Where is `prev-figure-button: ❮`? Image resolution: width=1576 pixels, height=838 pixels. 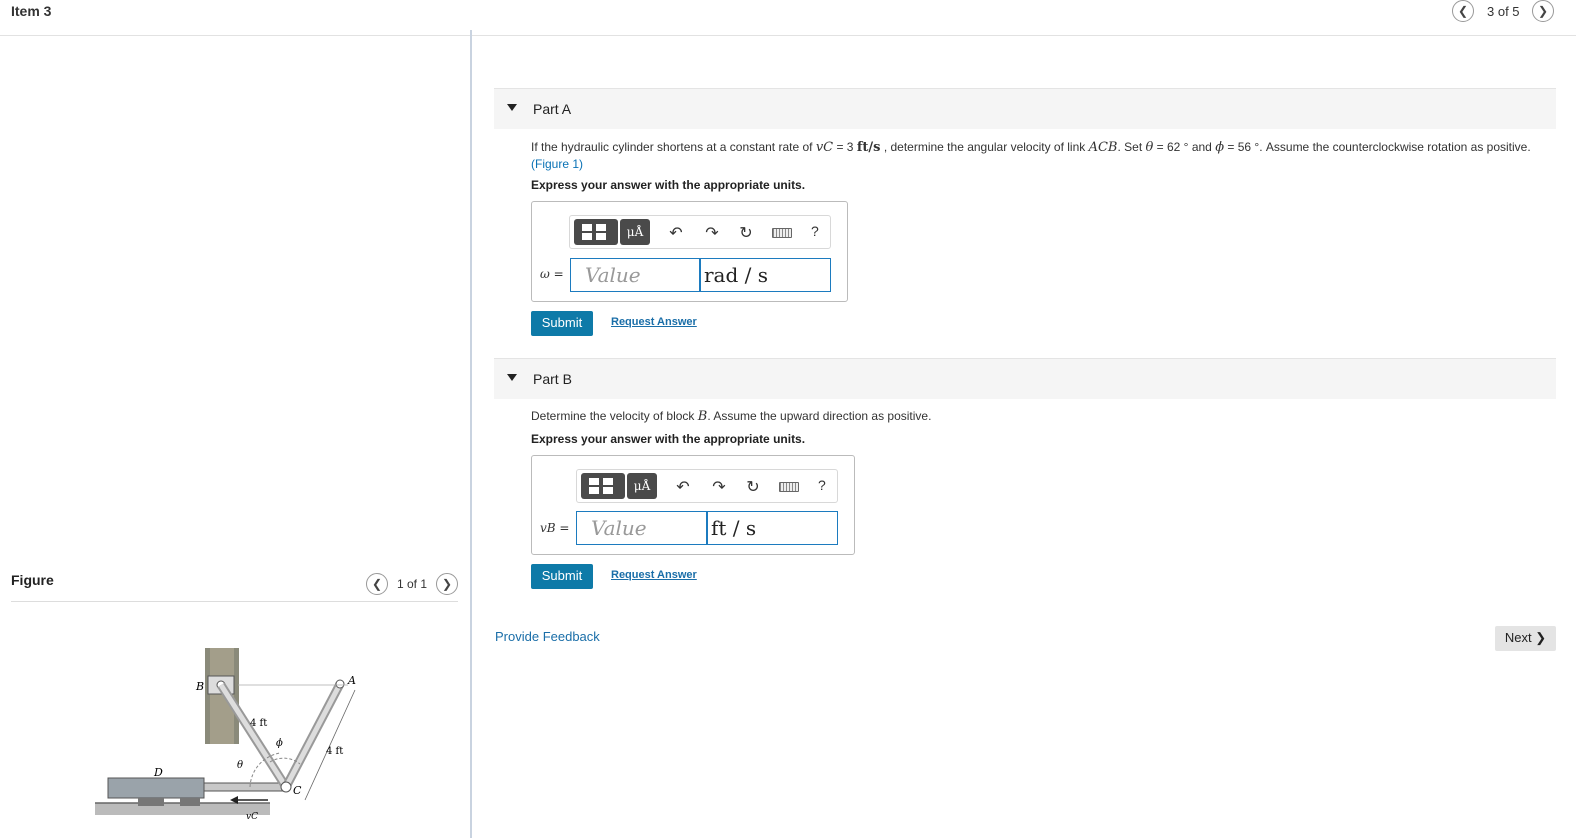
prev-figure-button: ❮ is located at coordinates (377, 584).